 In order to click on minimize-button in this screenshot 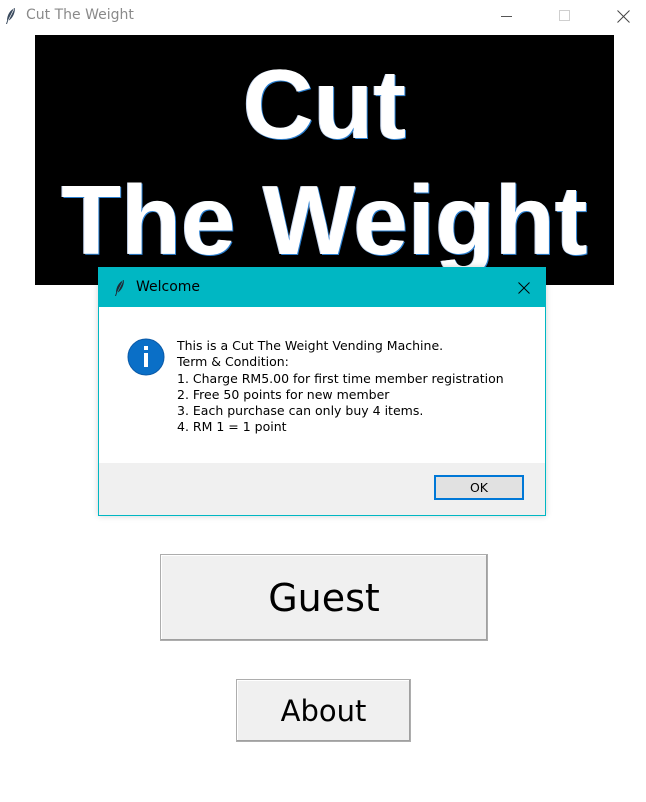, I will do `click(507, 16)`.